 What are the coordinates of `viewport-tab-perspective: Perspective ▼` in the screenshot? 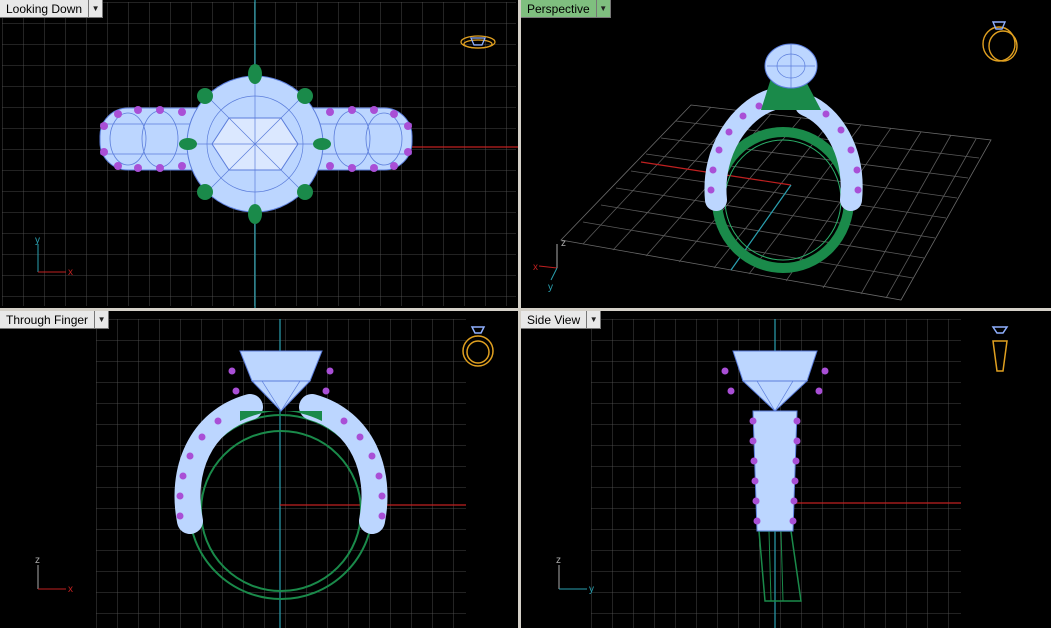 It's located at (566, 9).